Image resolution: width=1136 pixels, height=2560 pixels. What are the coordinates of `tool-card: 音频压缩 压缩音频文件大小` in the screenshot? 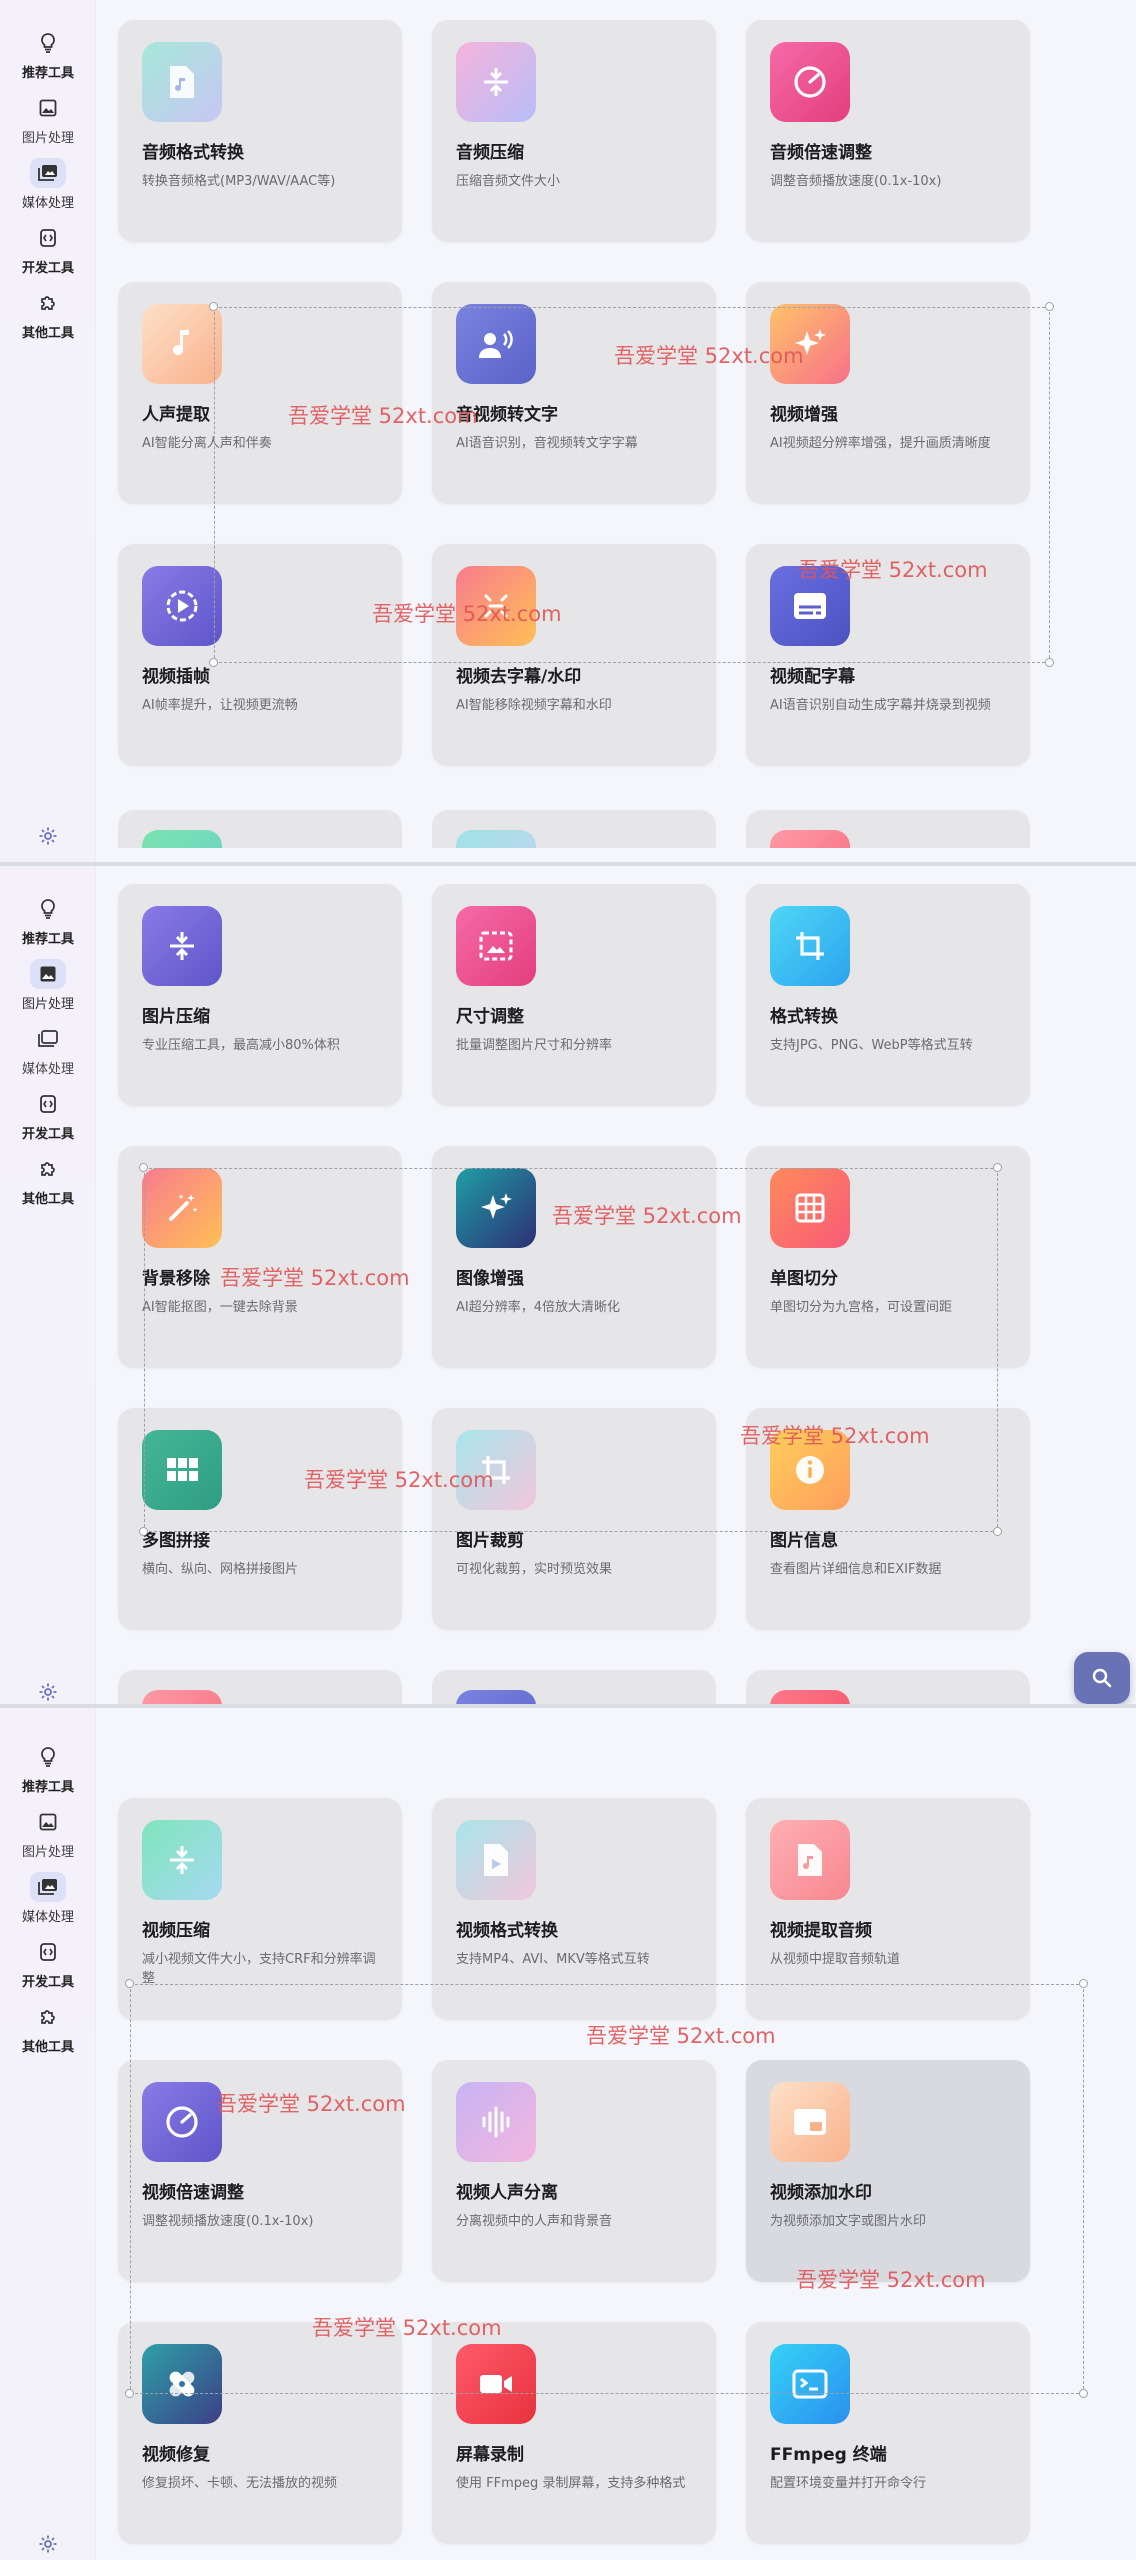 It's located at (574, 131).